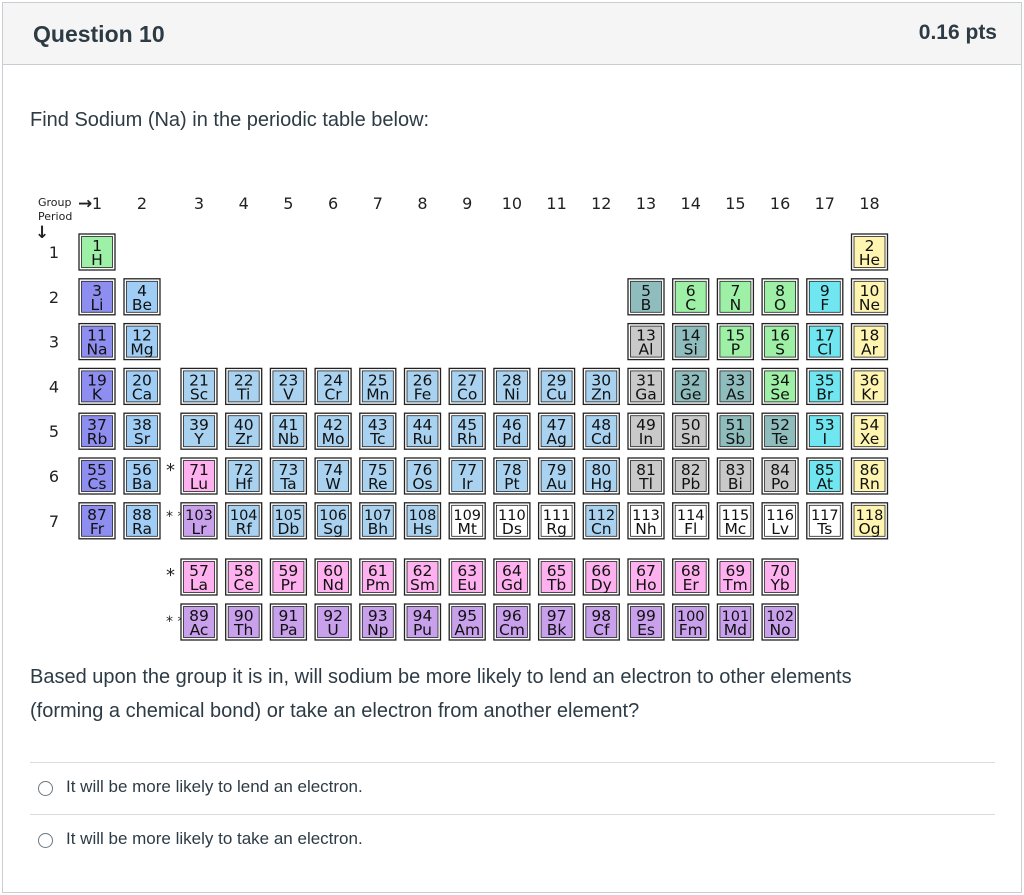 This screenshot has width=1024, height=895. What do you see at coordinates (467, 630) in the screenshot?
I see `element-symbol: Am` at bounding box center [467, 630].